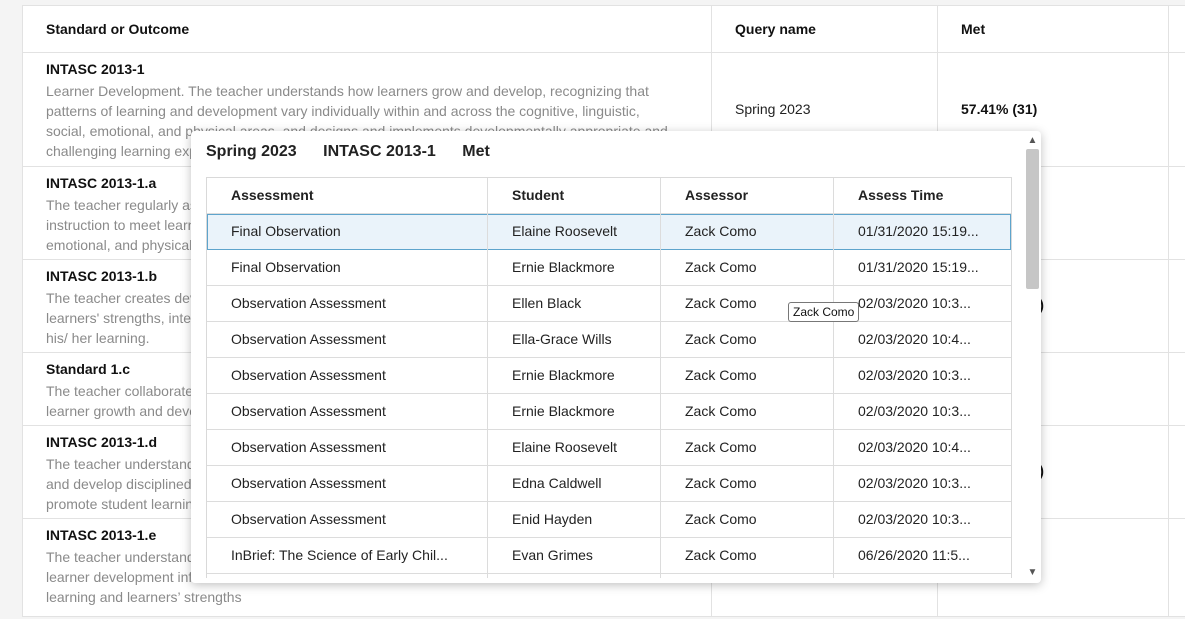 The image size is (1185, 619). What do you see at coordinates (101, 276) in the screenshot?
I see `standard-title: INTASC 2013-1.b` at bounding box center [101, 276].